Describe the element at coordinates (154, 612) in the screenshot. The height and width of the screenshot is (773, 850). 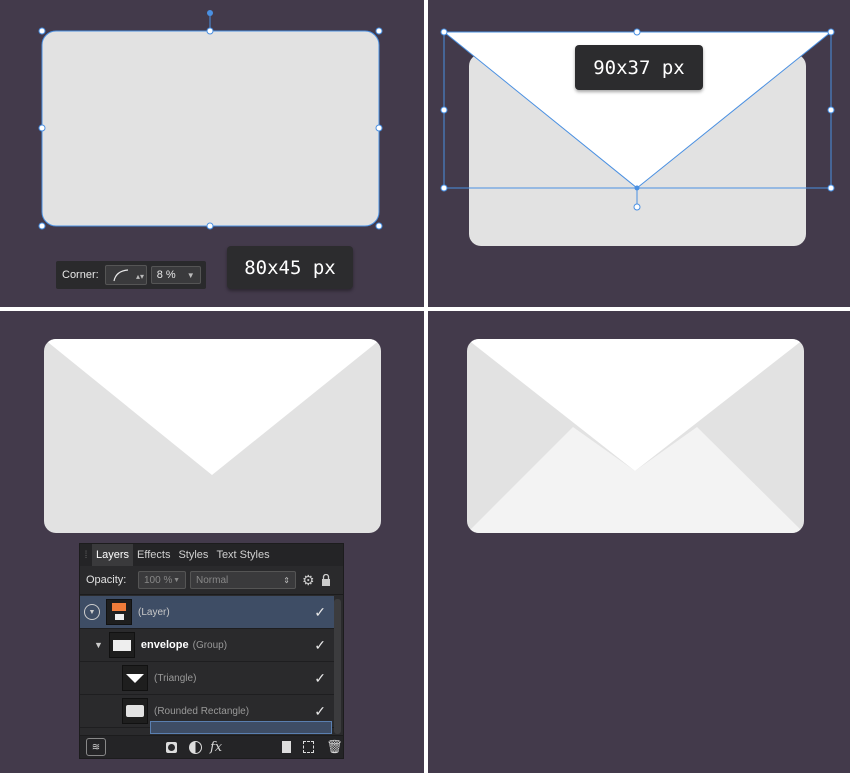
I see `layer-name: (Layer)` at that location.